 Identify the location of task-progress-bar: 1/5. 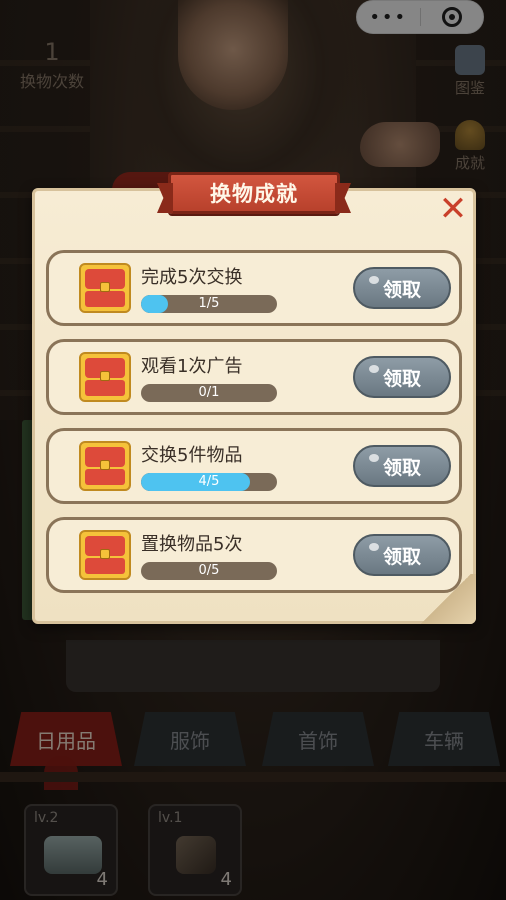
(209, 304).